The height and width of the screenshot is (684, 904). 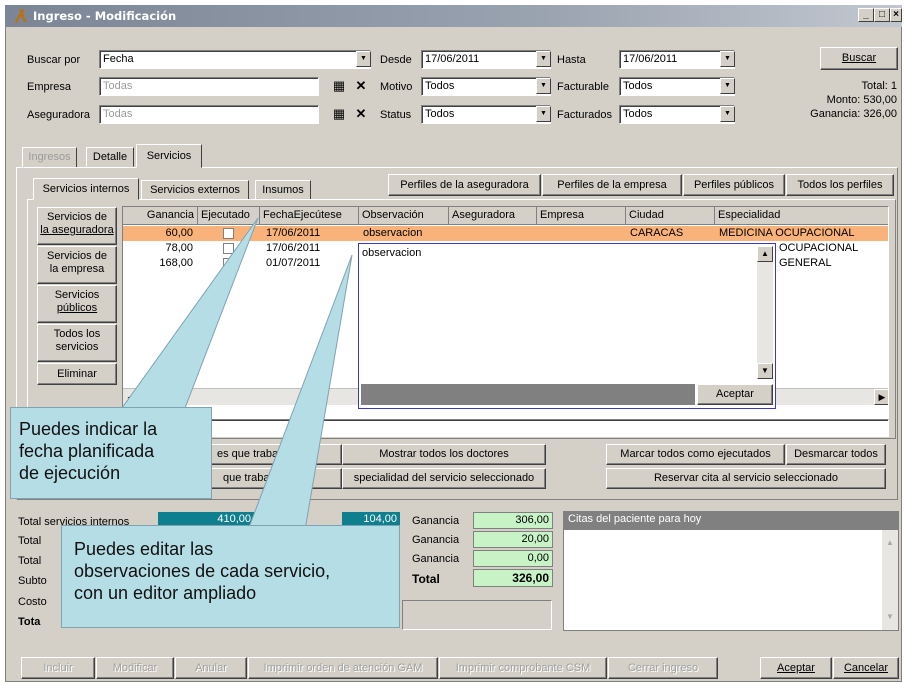 I want to click on motivo-select: Todos, so click(x=486, y=86).